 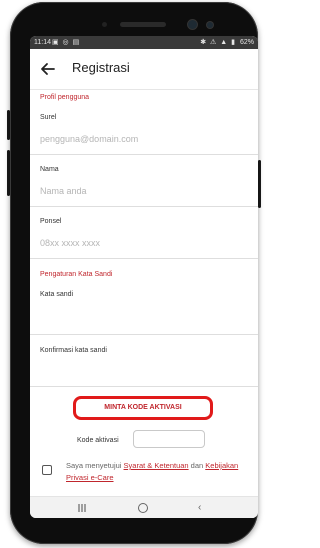 I want to click on front-camera, so click(x=192, y=24).